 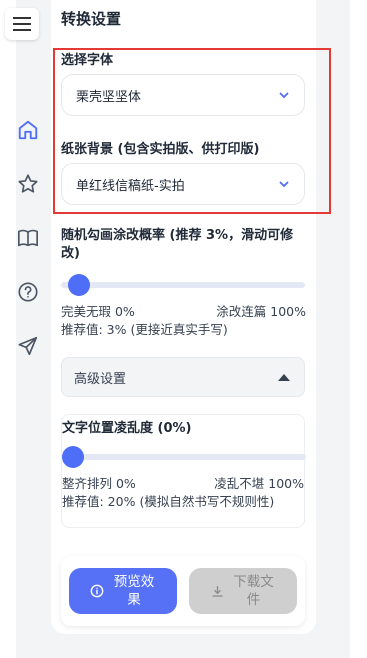 I want to click on doodle-hint: 推荐值: 3% (更接近真实手写), so click(x=144, y=329).